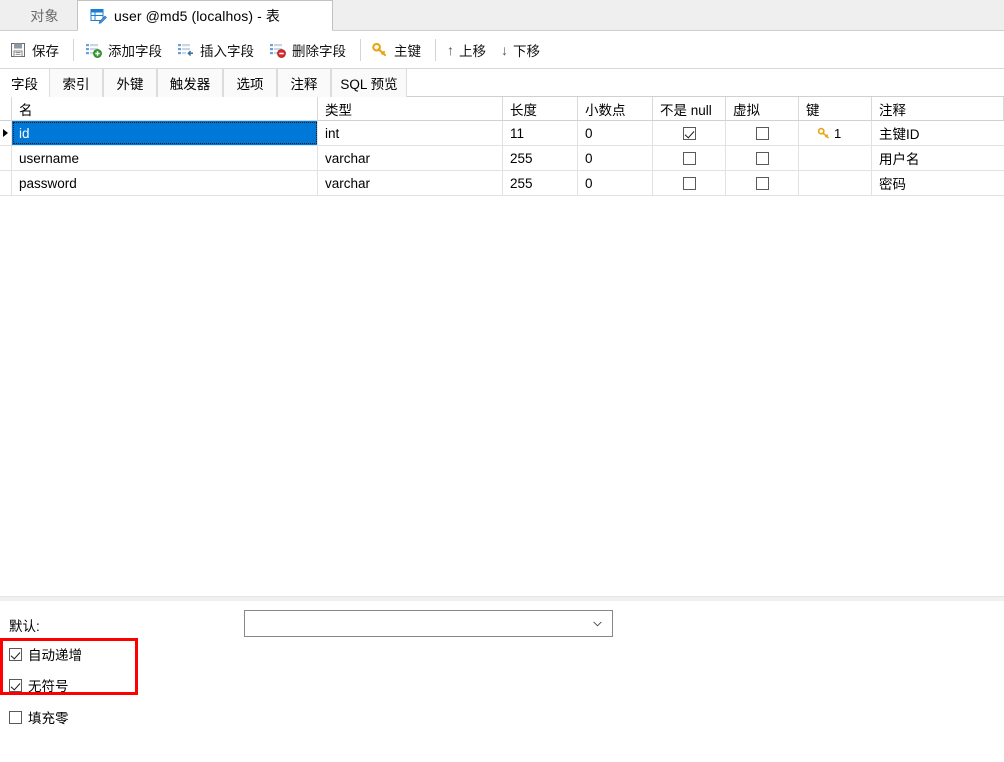 This screenshot has width=1004, height=762. I want to click on table-row: password varchar 255 0 密码, so click(502, 183).